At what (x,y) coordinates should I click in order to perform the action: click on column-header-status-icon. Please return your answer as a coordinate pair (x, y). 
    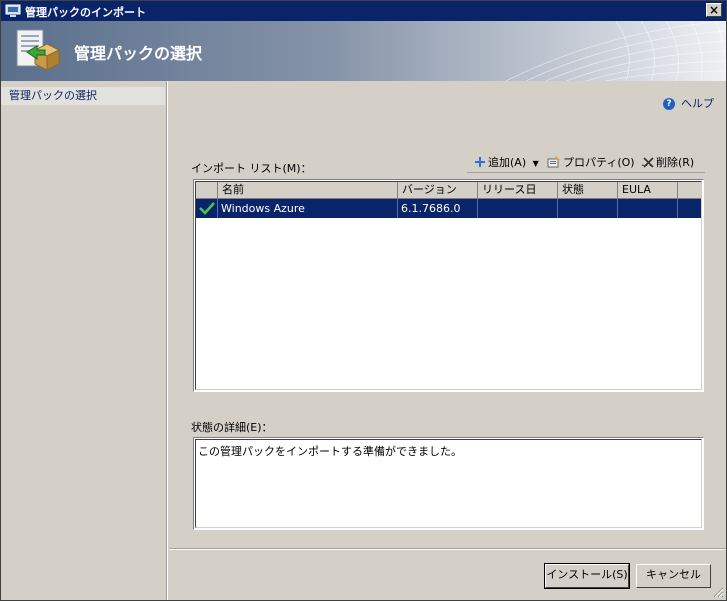
    Looking at the image, I should click on (207, 190).